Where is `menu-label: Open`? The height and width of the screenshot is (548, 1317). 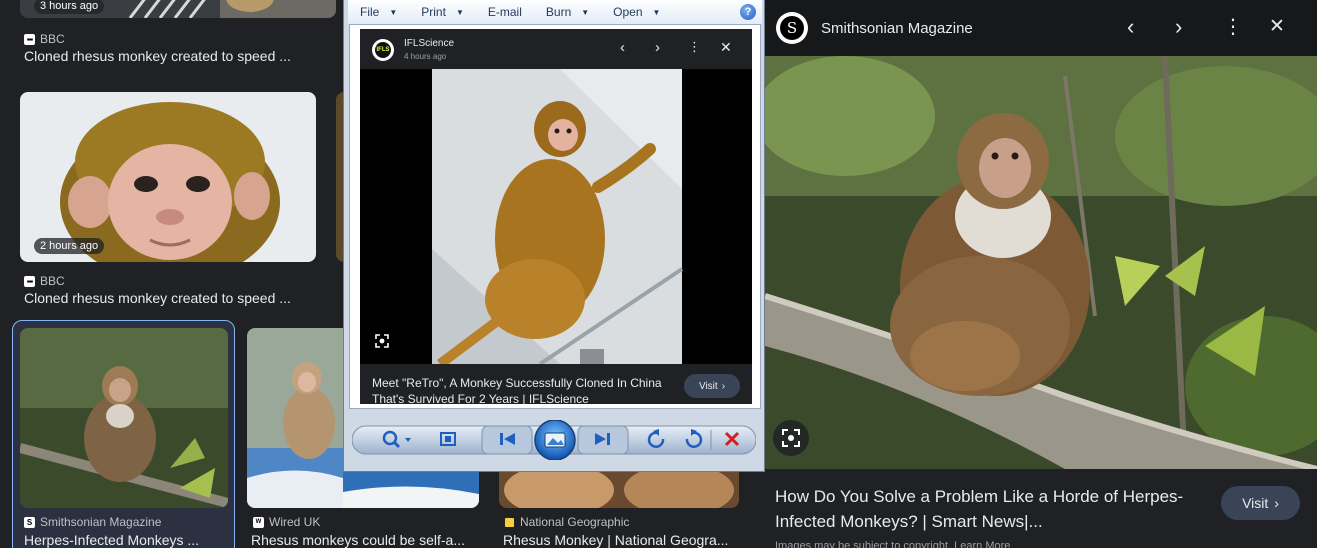
menu-label: Open is located at coordinates (628, 12).